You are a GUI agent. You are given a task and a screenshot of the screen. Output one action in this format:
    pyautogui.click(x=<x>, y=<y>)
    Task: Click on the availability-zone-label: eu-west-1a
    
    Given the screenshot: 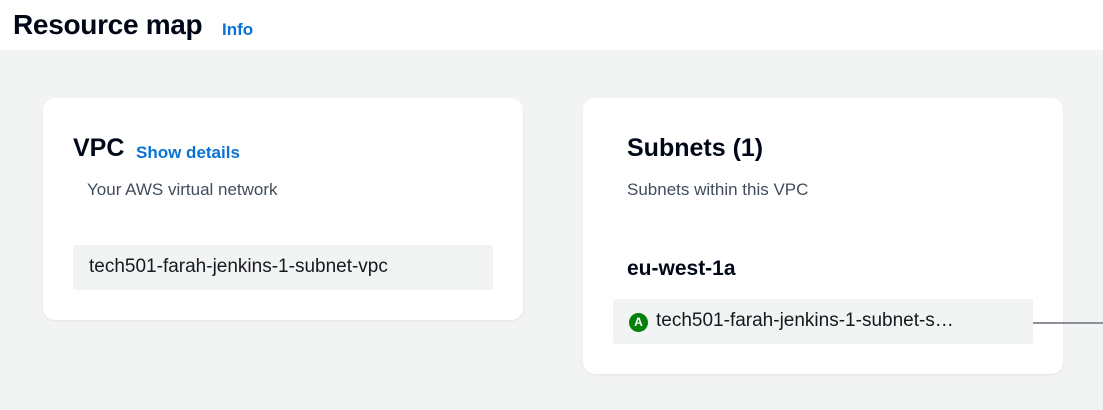 What is the action you would take?
    pyautogui.click(x=681, y=268)
    